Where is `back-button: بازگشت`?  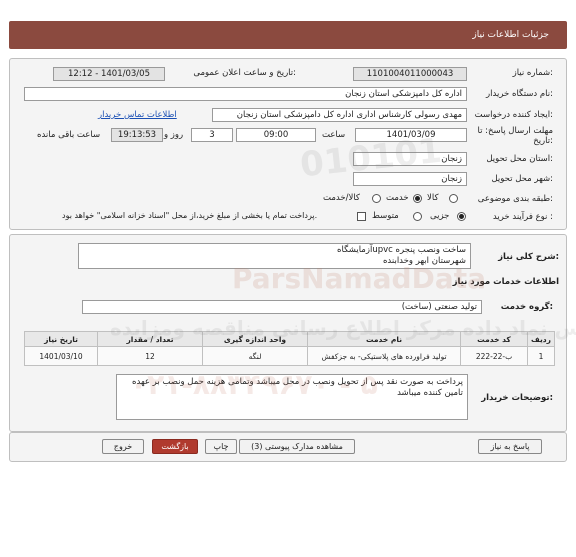
back-button: بازگشت is located at coordinates (175, 446).